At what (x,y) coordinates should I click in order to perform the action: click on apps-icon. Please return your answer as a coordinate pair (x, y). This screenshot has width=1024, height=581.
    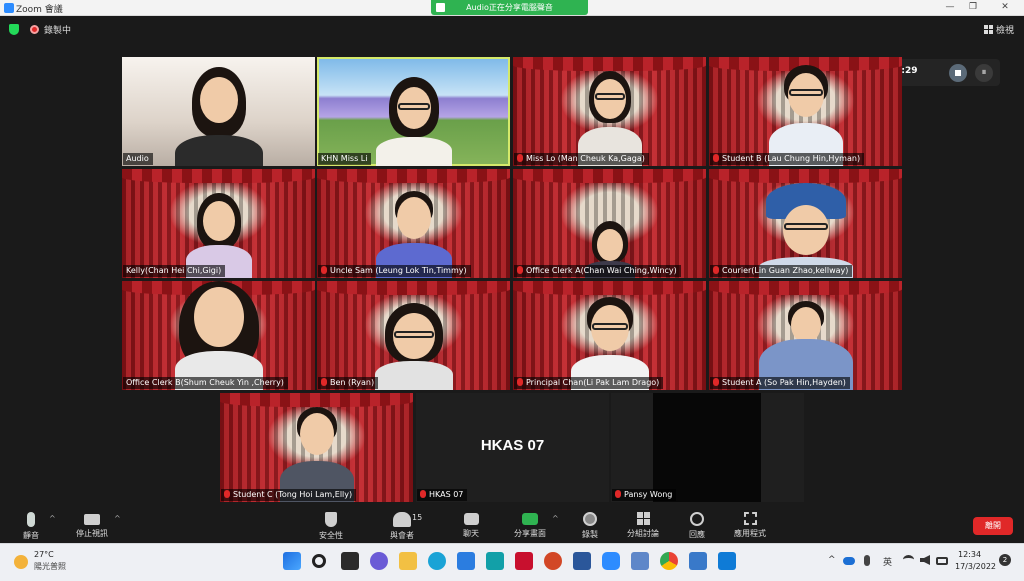
    Looking at the image, I should click on (750, 518).